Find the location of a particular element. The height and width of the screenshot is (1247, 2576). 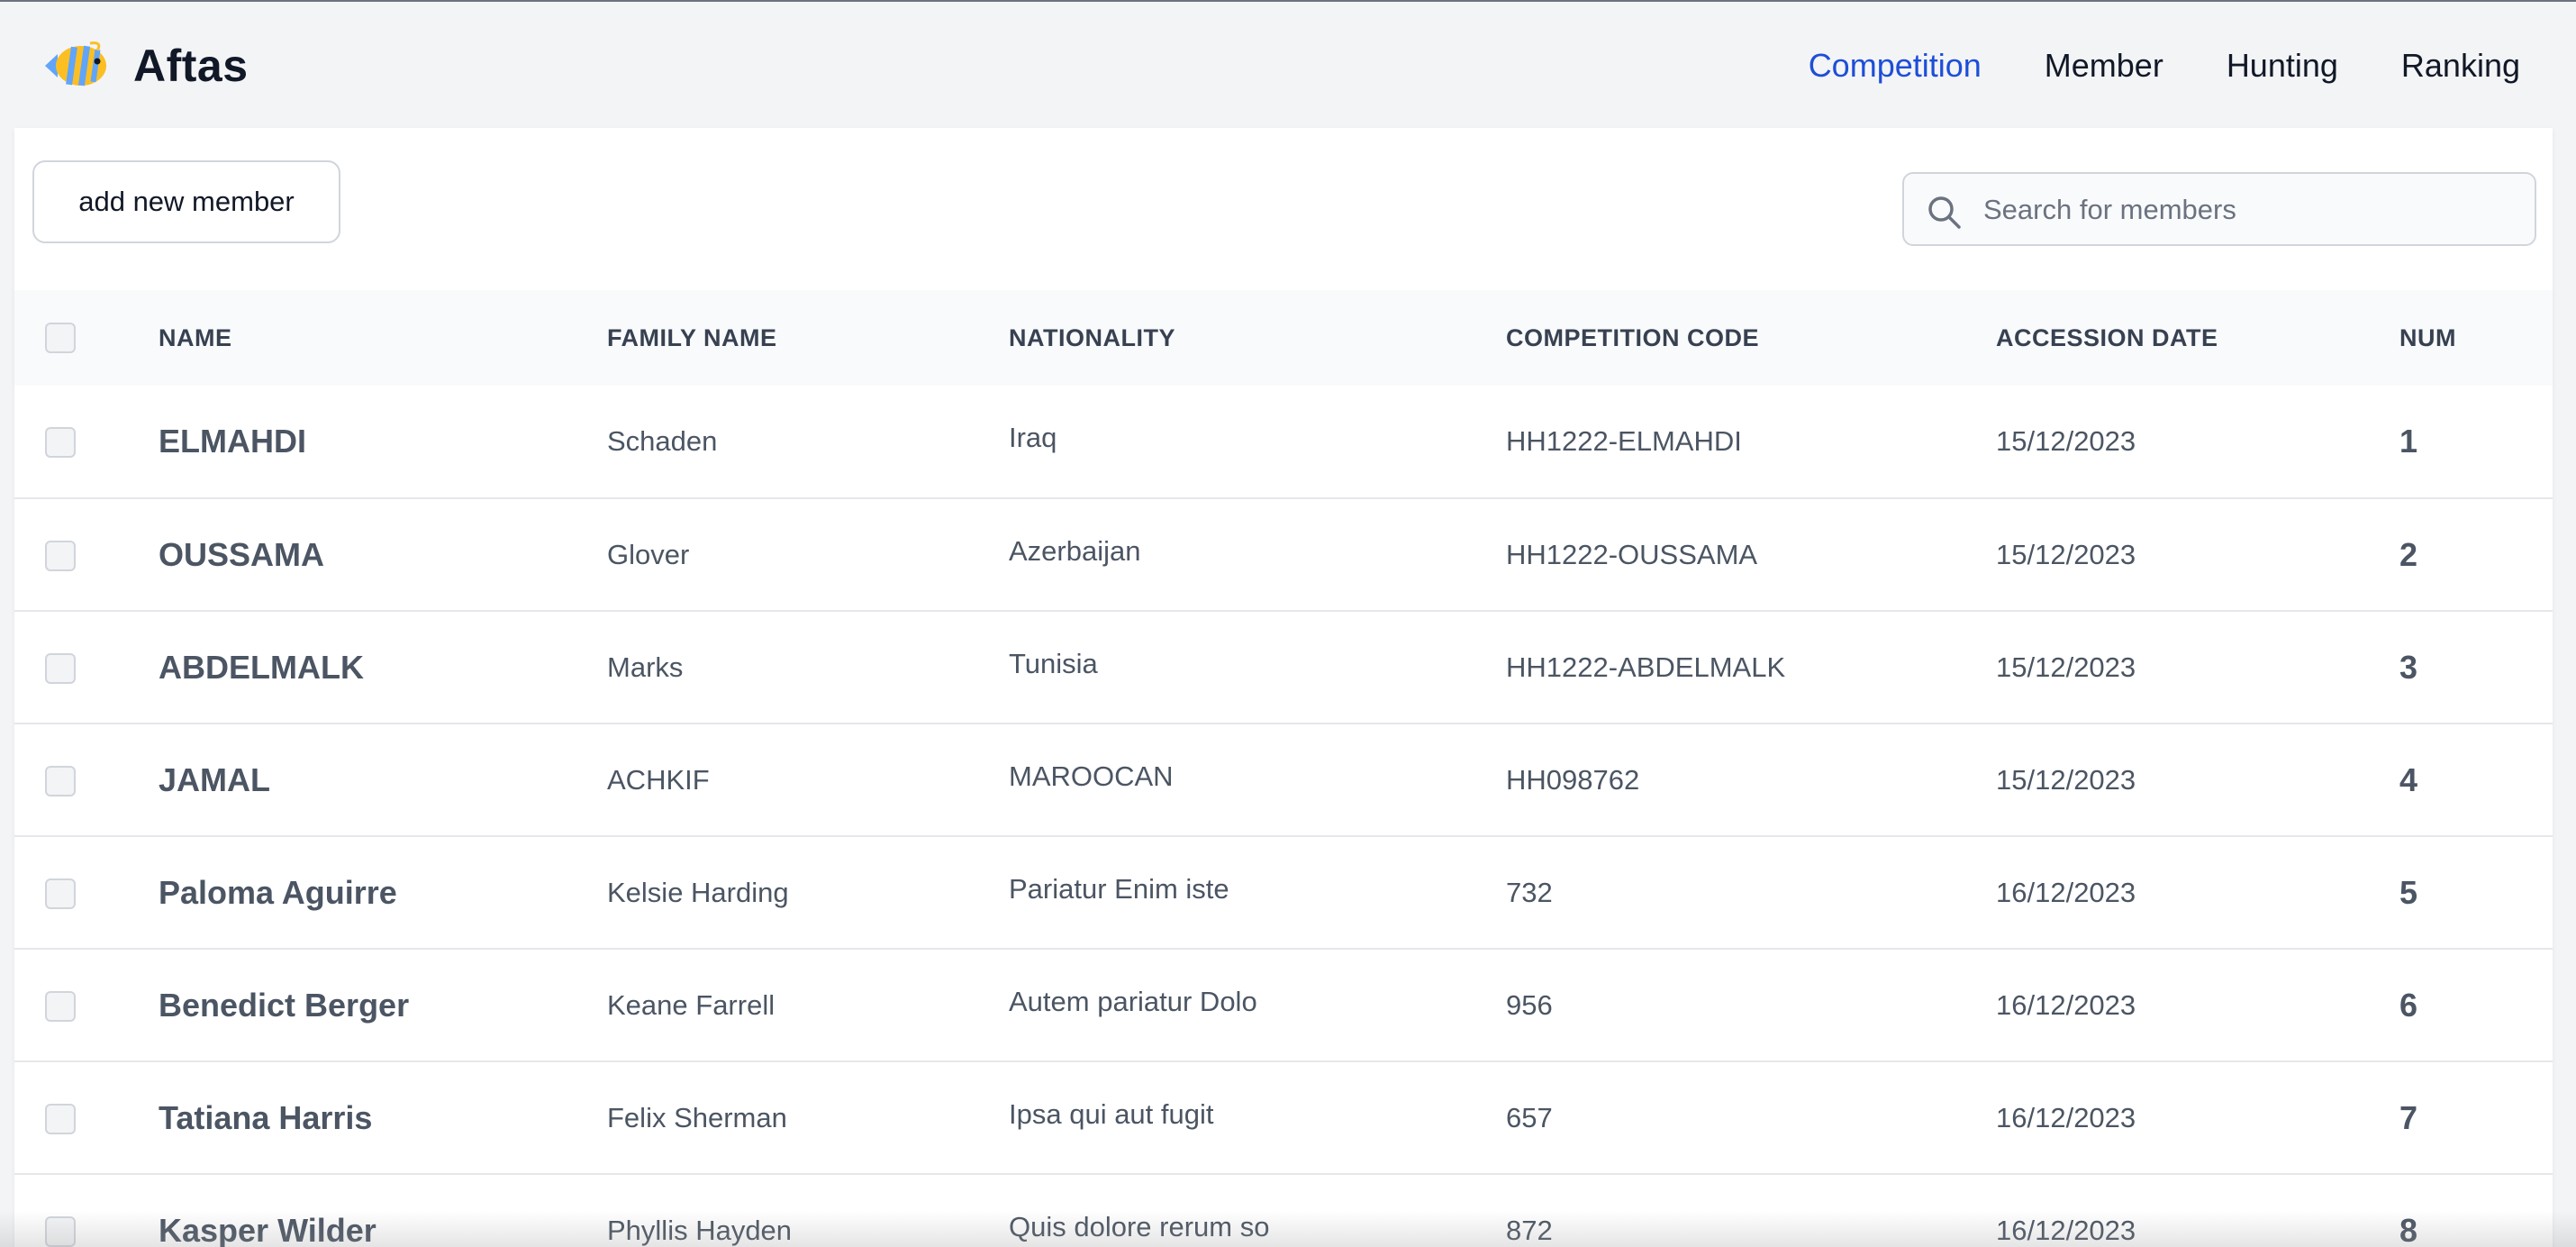

member-nationality: Quis dolore rerum so is located at coordinates (1139, 1226).